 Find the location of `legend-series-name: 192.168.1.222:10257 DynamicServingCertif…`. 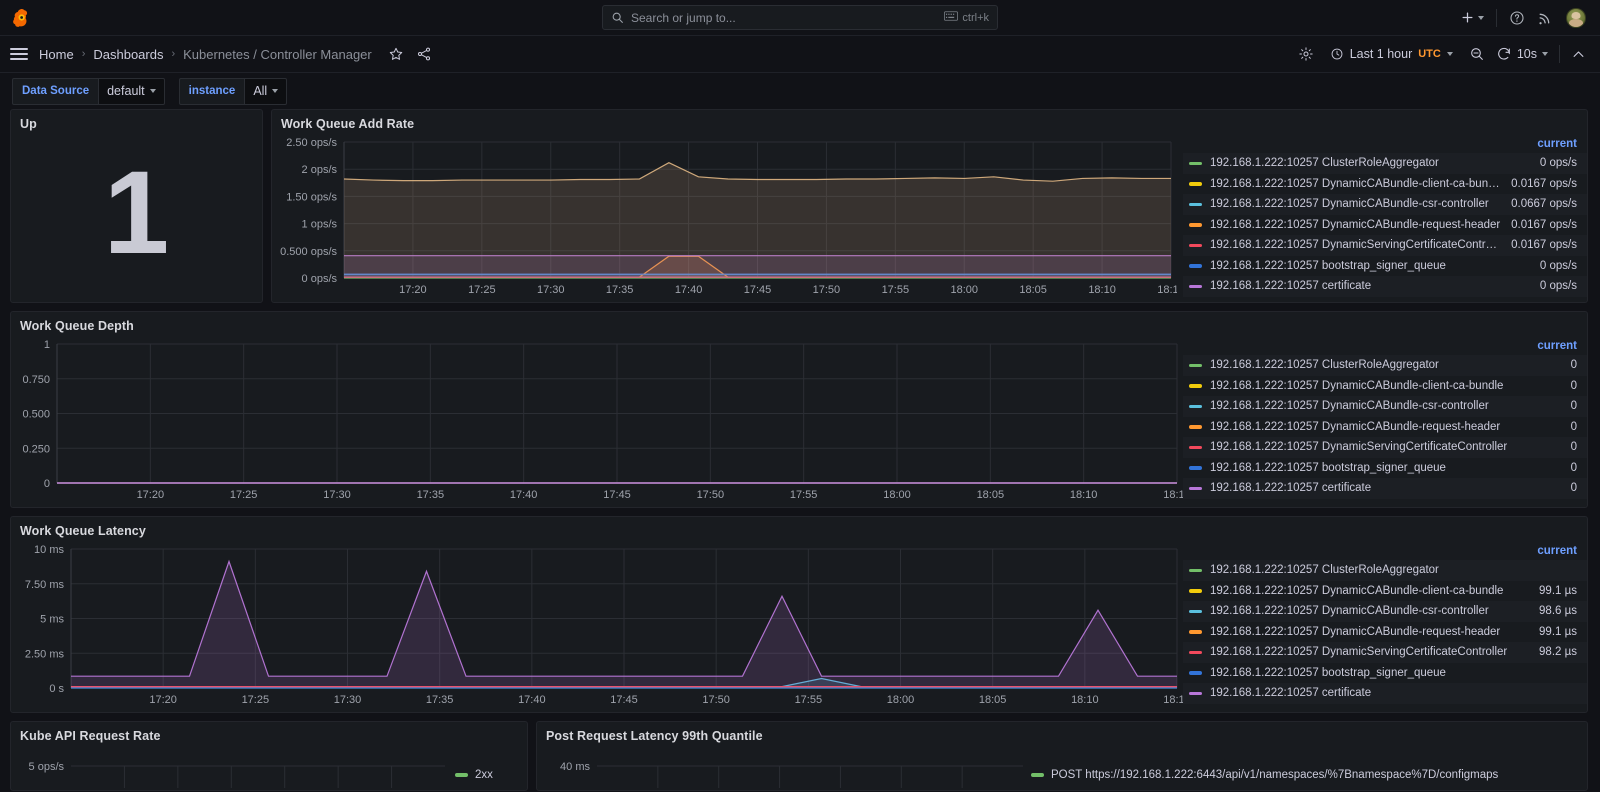

legend-series-name: 192.168.1.222:10257 DynamicServingCertif… is located at coordinates (1359, 652).